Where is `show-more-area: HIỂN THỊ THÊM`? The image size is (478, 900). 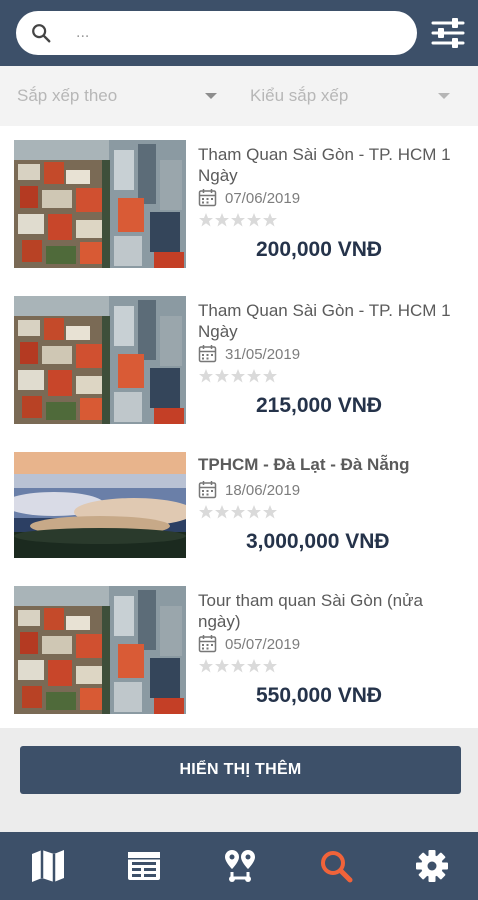
show-more-area: HIỂN THỊ THÊM is located at coordinates (239, 780).